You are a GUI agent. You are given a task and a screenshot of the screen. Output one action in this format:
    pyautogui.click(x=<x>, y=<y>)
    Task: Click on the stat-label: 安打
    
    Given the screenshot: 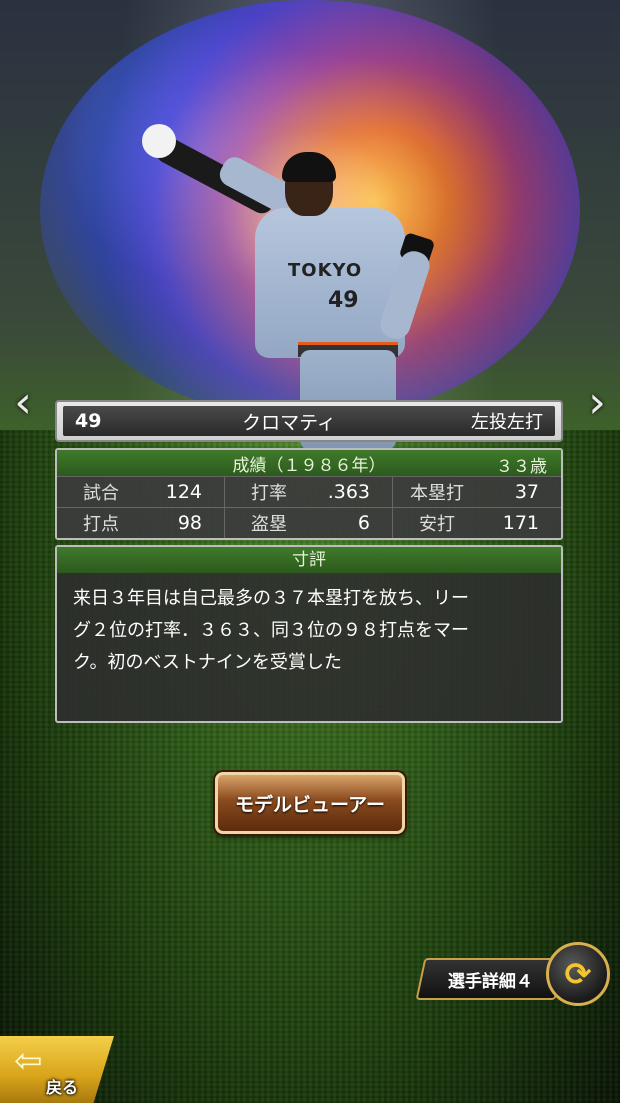 What is the action you would take?
    pyautogui.click(x=437, y=524)
    